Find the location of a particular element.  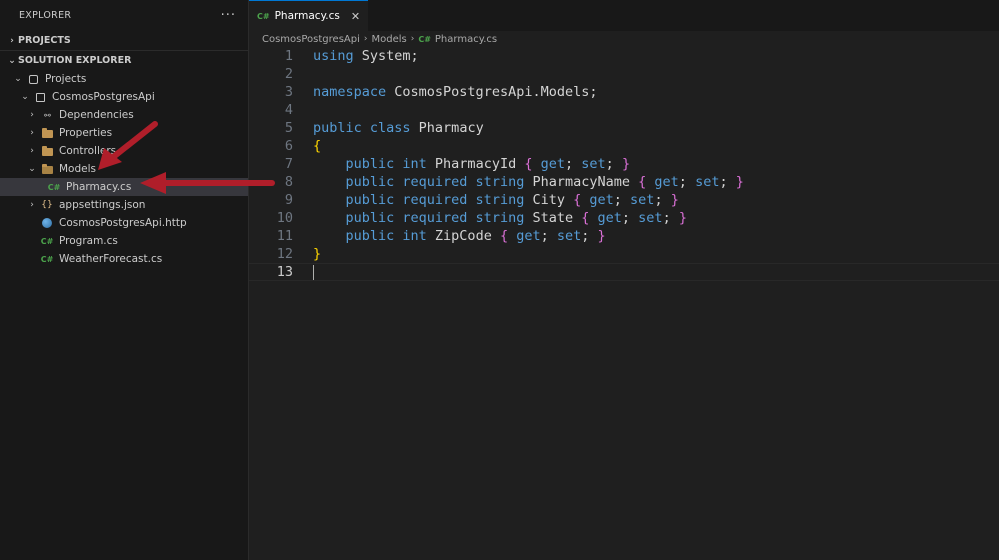

code-text: CosmosPostgresApi.Models; is located at coordinates (492, 92).